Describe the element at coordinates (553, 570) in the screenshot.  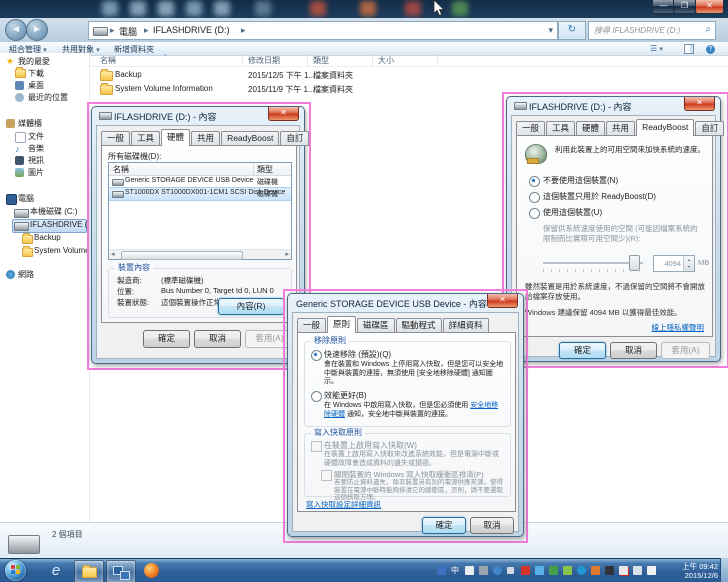
I see `green-app-tray-icon` at that location.